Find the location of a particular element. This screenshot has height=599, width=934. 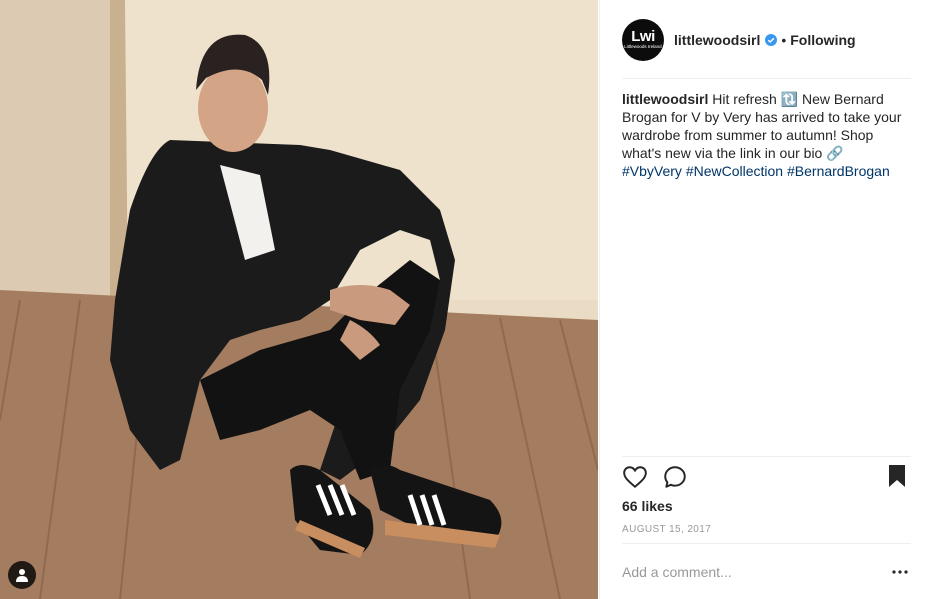

bookmark-icon is located at coordinates (897, 476).